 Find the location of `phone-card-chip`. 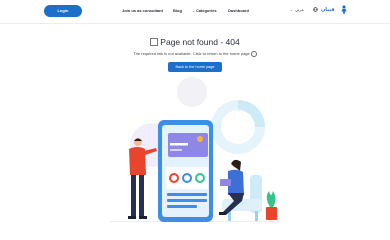

phone-card-chip is located at coordinates (200, 139).